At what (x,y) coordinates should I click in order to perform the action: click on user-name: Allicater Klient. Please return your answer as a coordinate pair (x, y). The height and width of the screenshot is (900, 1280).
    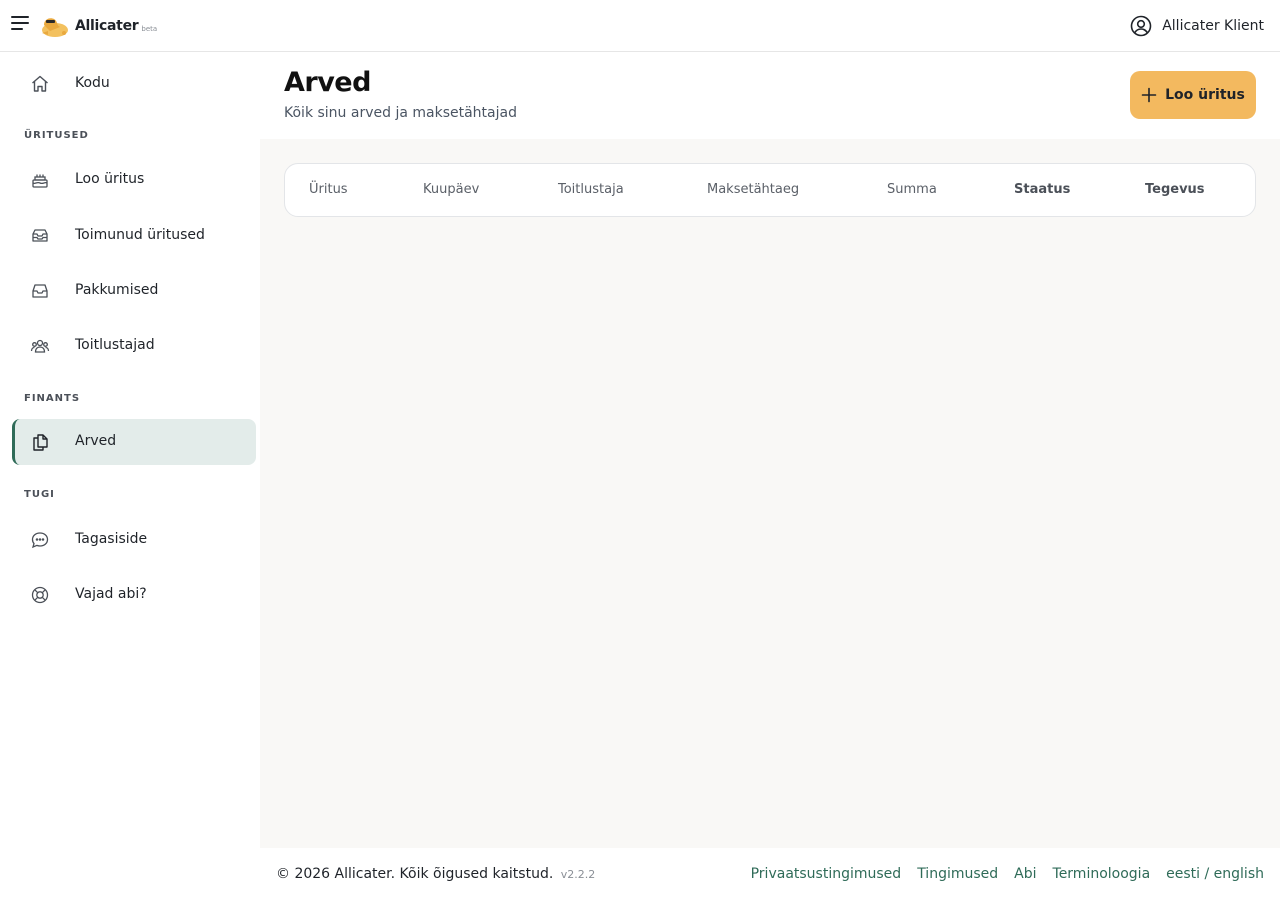
    Looking at the image, I should click on (1213, 26).